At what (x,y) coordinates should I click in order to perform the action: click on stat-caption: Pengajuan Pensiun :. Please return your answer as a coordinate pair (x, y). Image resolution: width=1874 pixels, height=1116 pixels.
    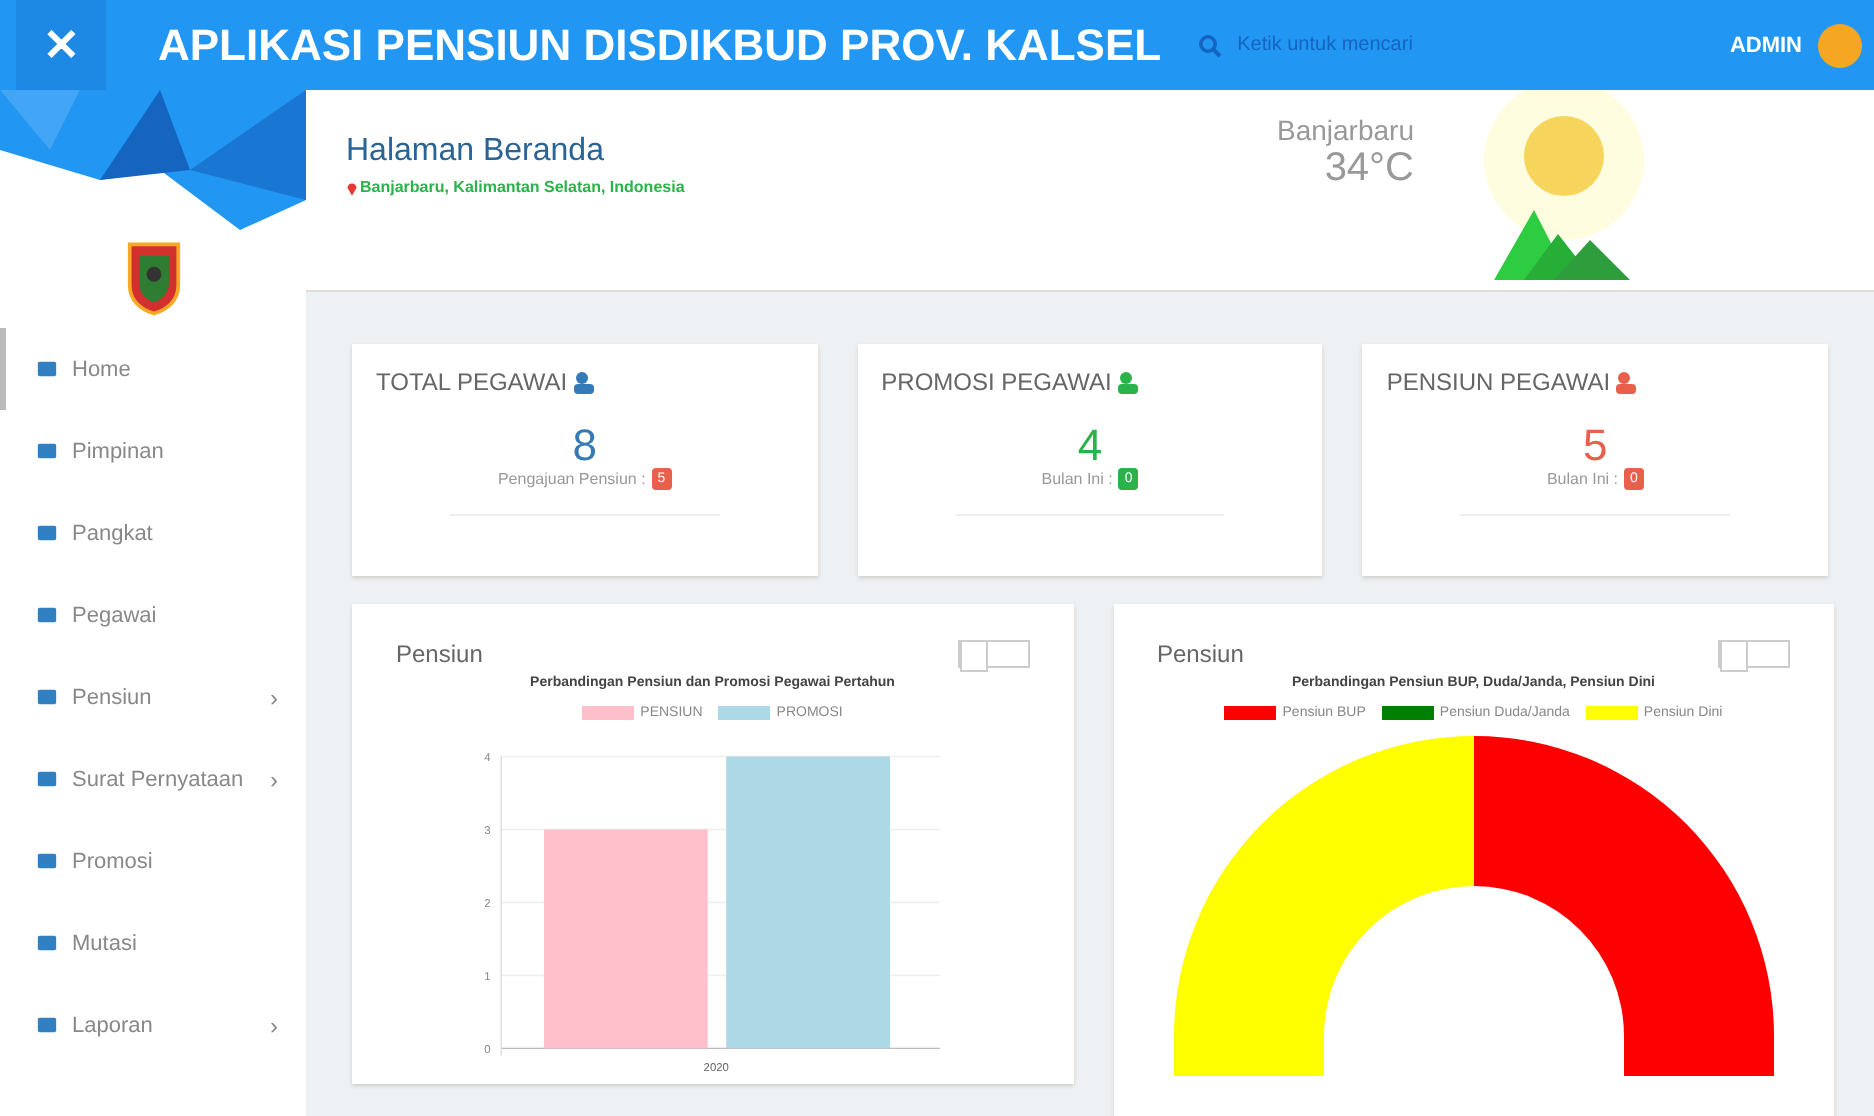
    Looking at the image, I should click on (571, 479).